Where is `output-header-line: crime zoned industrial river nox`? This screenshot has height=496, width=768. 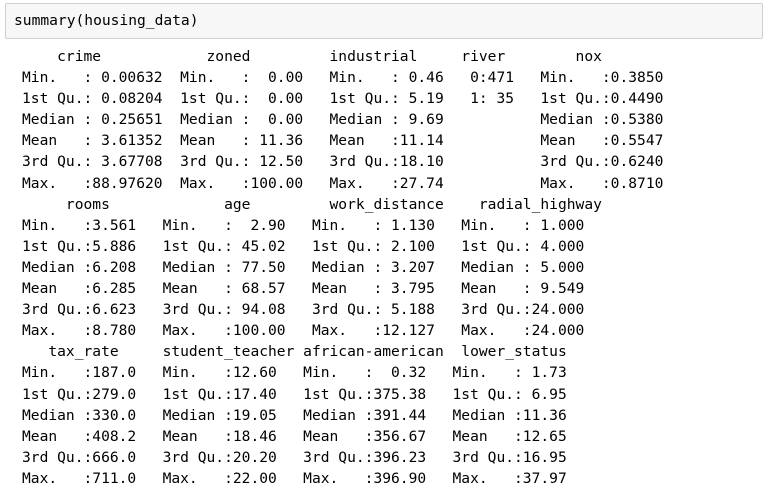
output-header-line: crime zoned industrial river nox is located at coordinates (347, 56).